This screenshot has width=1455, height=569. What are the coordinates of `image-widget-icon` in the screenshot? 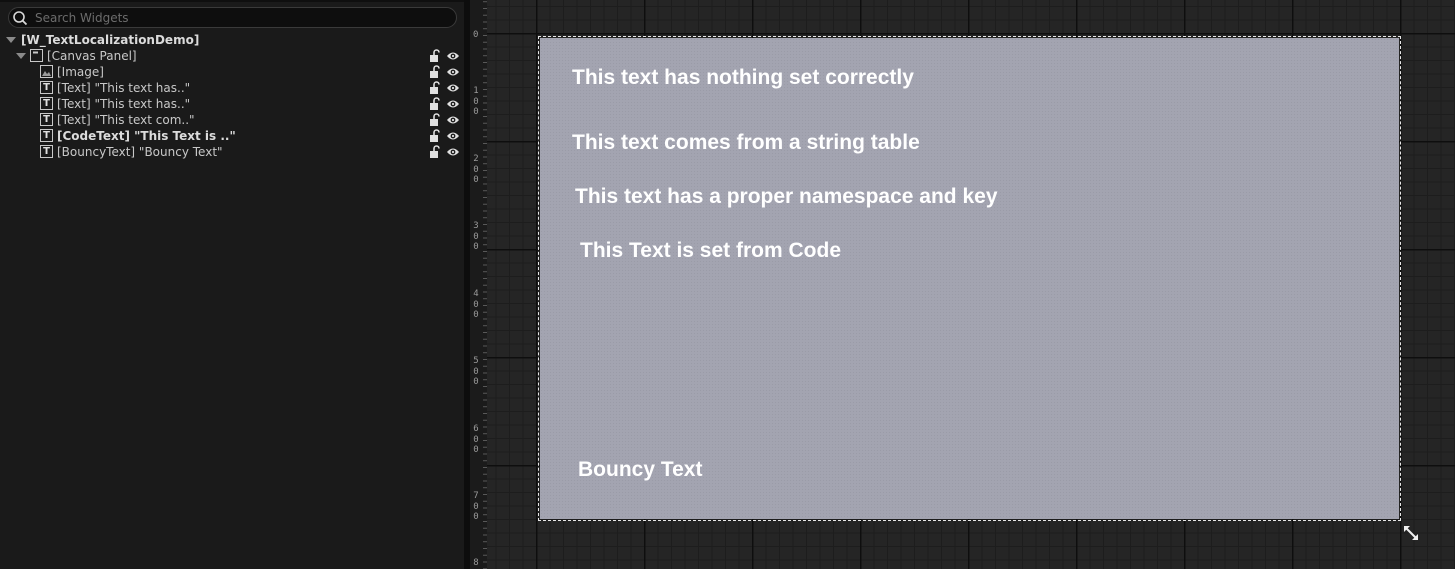 It's located at (46, 71).